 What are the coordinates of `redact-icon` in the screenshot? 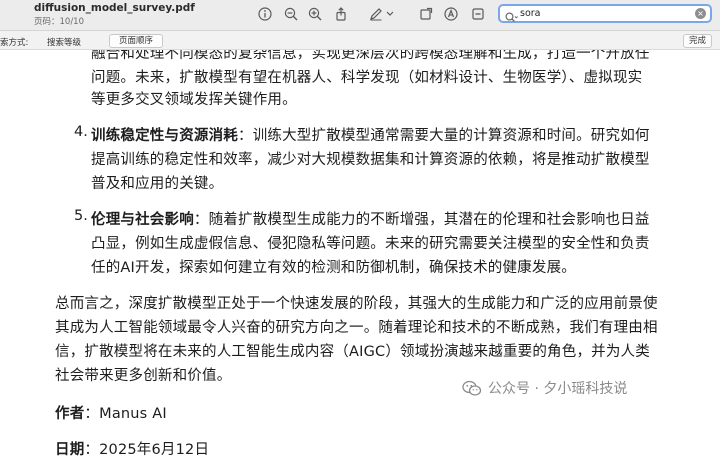 It's located at (478, 14).